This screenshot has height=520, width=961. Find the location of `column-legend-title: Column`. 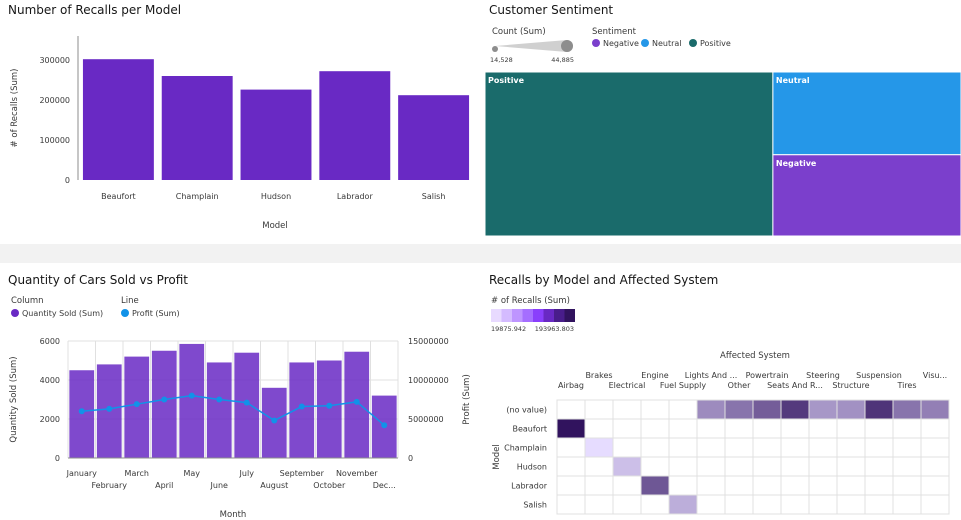

column-legend-title: Column is located at coordinates (27, 301).